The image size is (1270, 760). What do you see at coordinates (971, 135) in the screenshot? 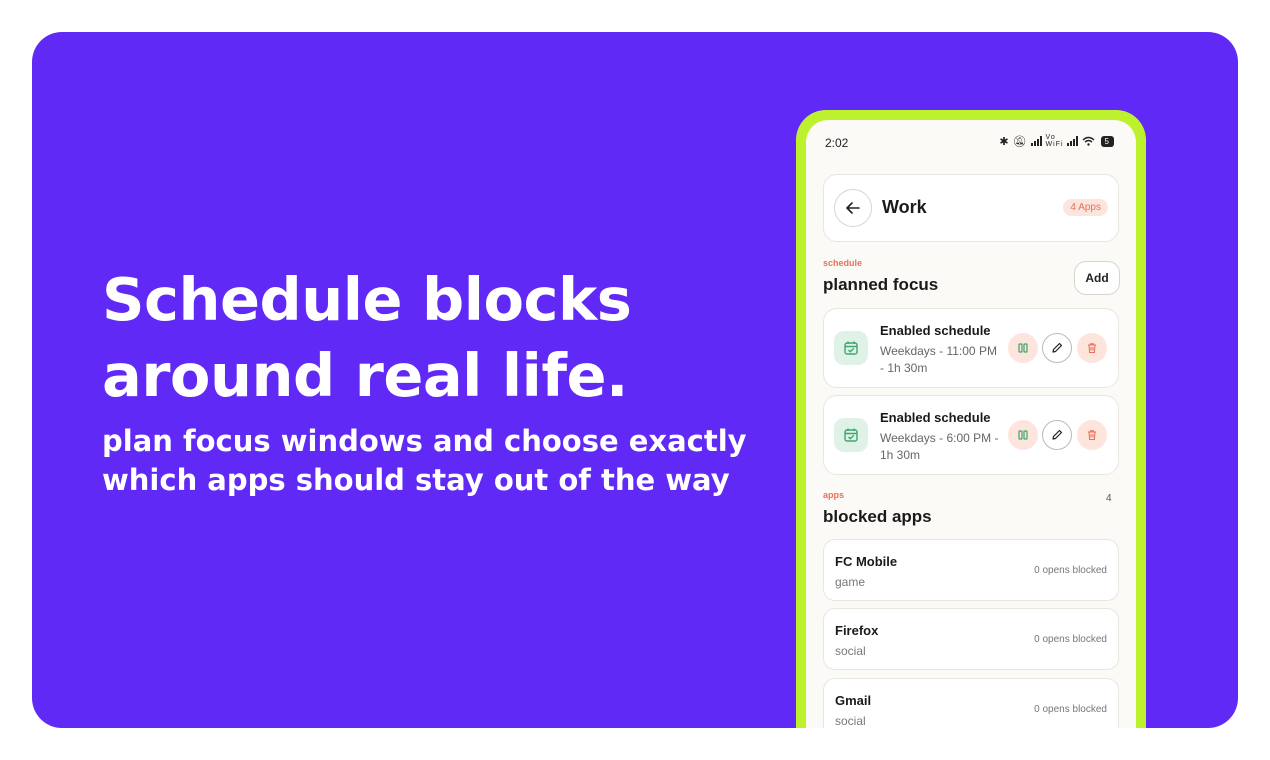
I see `status-bar: 2:02 ✱ 🔕︎ Vo WiFi 5` at bounding box center [971, 135].